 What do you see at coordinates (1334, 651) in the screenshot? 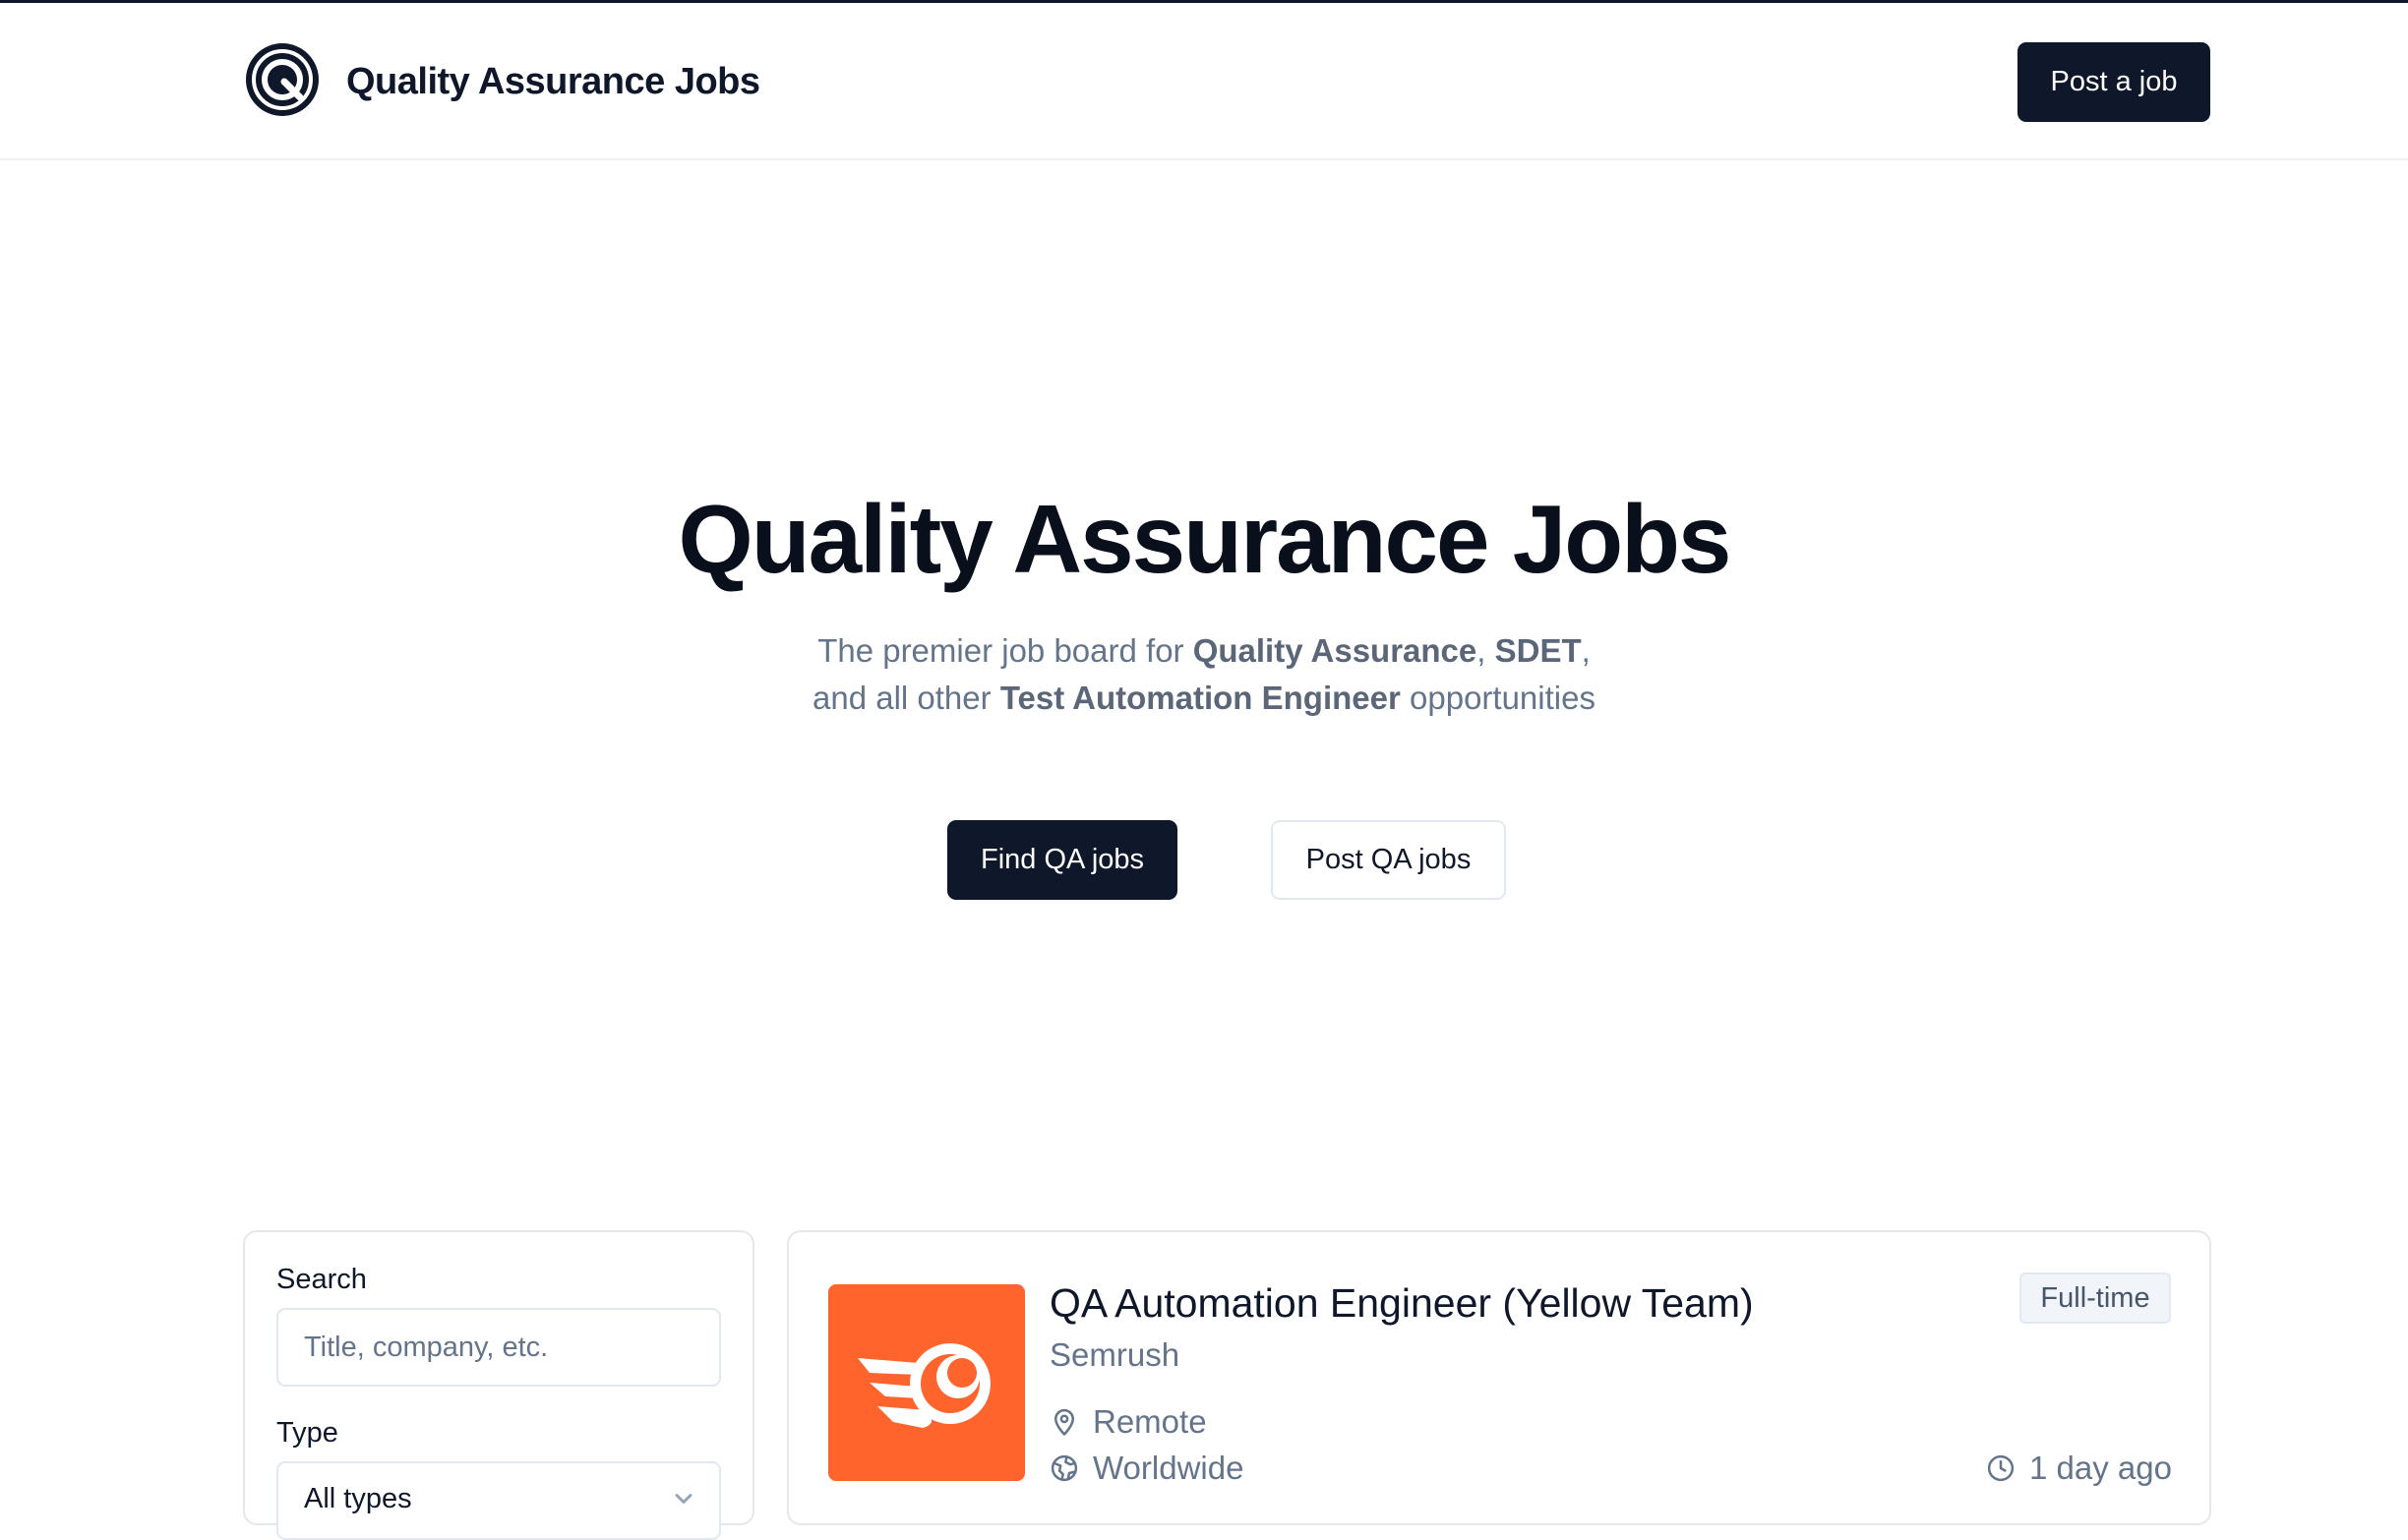
I see `hero-sub-bold-qa: Quality Assurance` at bounding box center [1334, 651].